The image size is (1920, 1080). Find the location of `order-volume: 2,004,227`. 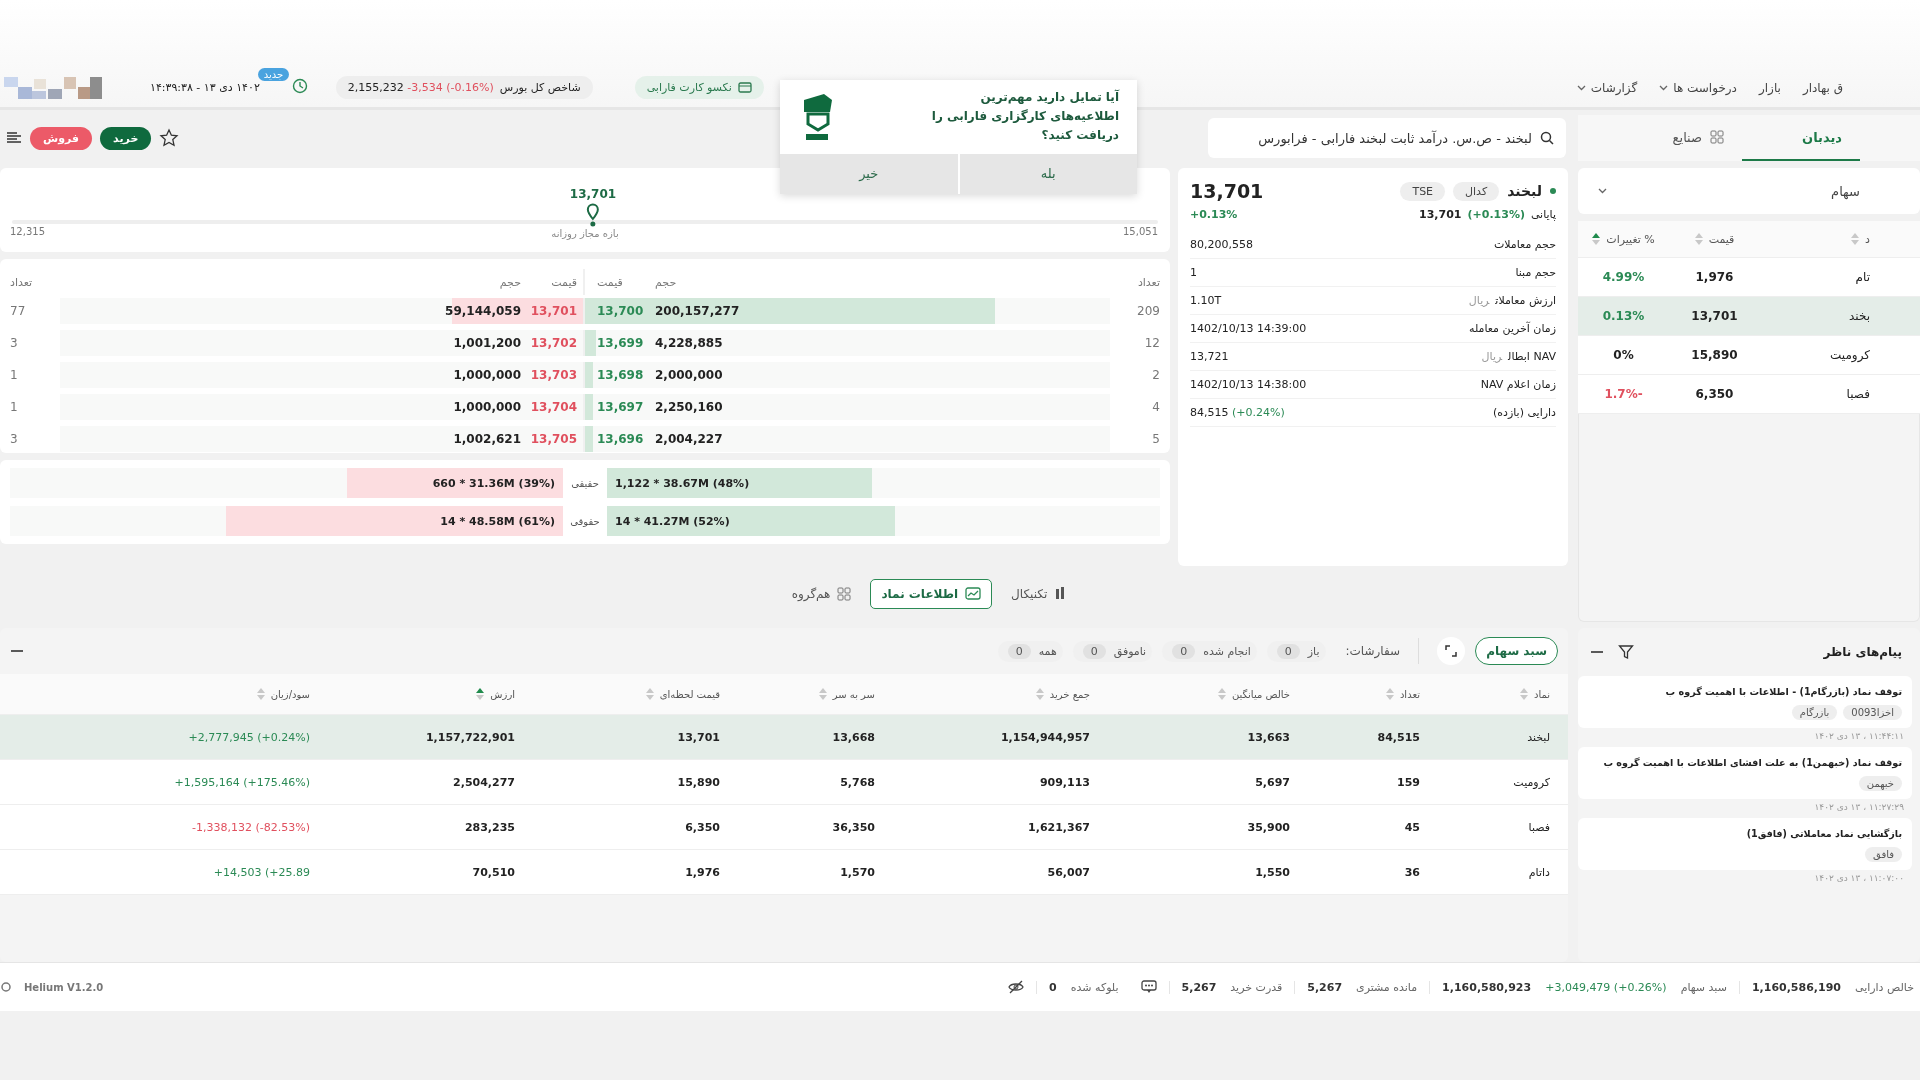

order-volume: 2,004,227 is located at coordinates (689, 439).